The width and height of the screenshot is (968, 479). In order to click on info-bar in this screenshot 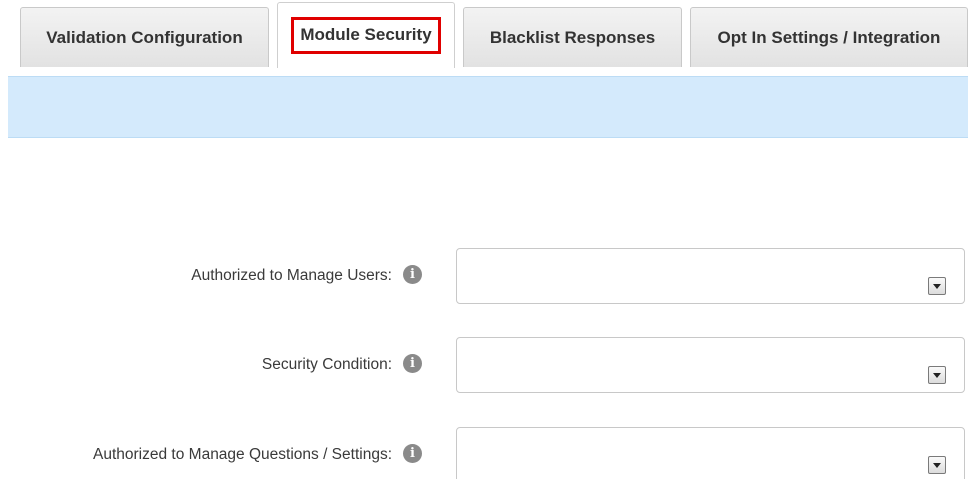, I will do `click(488, 107)`.